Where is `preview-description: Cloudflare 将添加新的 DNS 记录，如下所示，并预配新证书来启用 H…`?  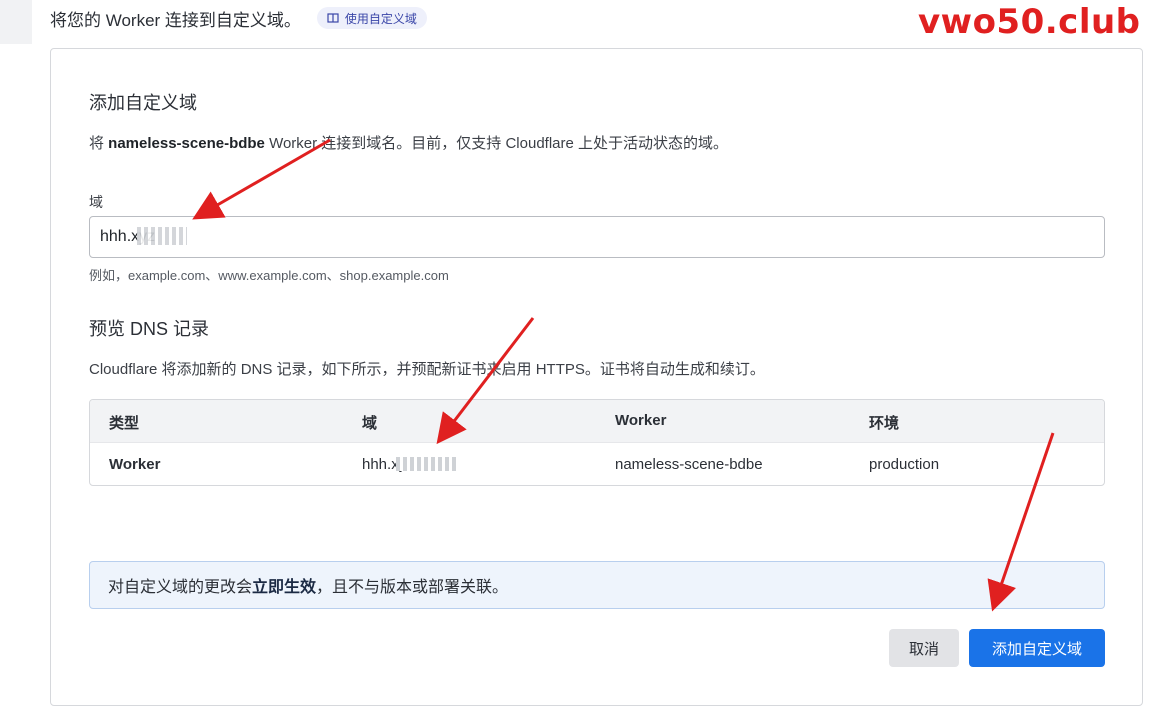
preview-description: Cloudflare 将添加新的 DNS 记录，如下所示，并预配新证书来启用 H… is located at coordinates (427, 369).